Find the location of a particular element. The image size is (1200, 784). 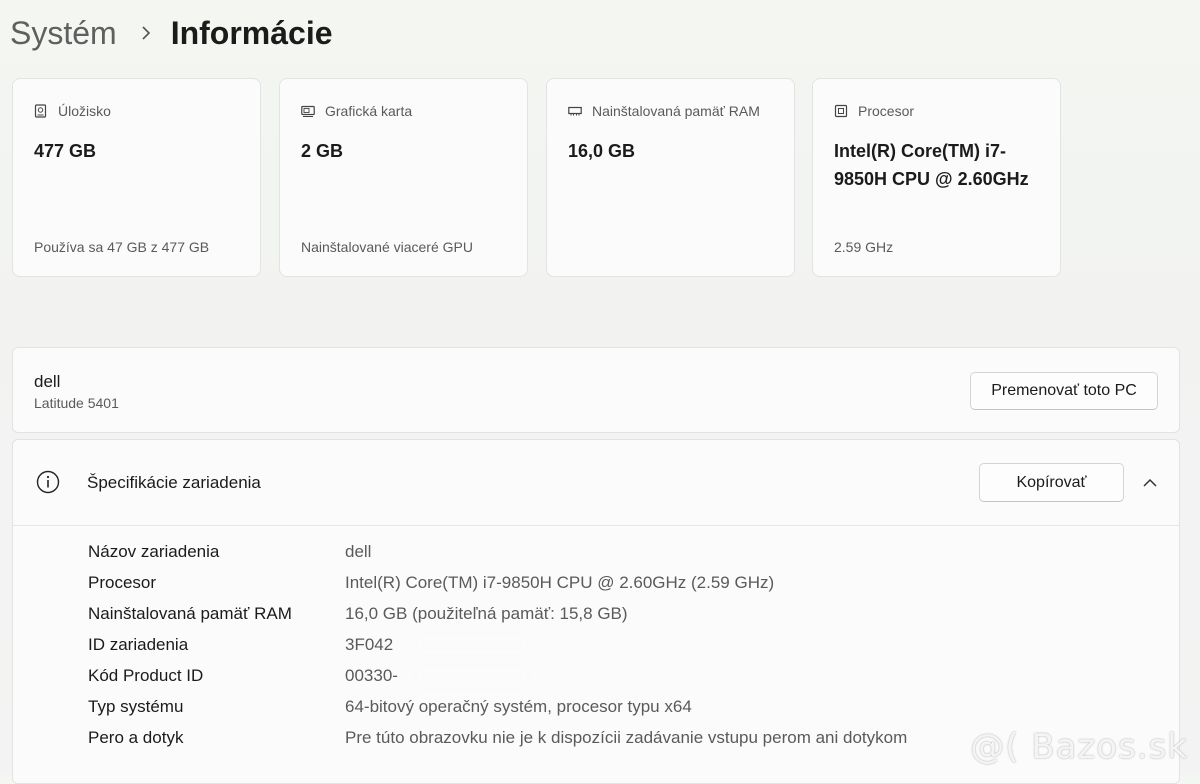

breadcrumb-system-link: Systém is located at coordinates (63, 33).